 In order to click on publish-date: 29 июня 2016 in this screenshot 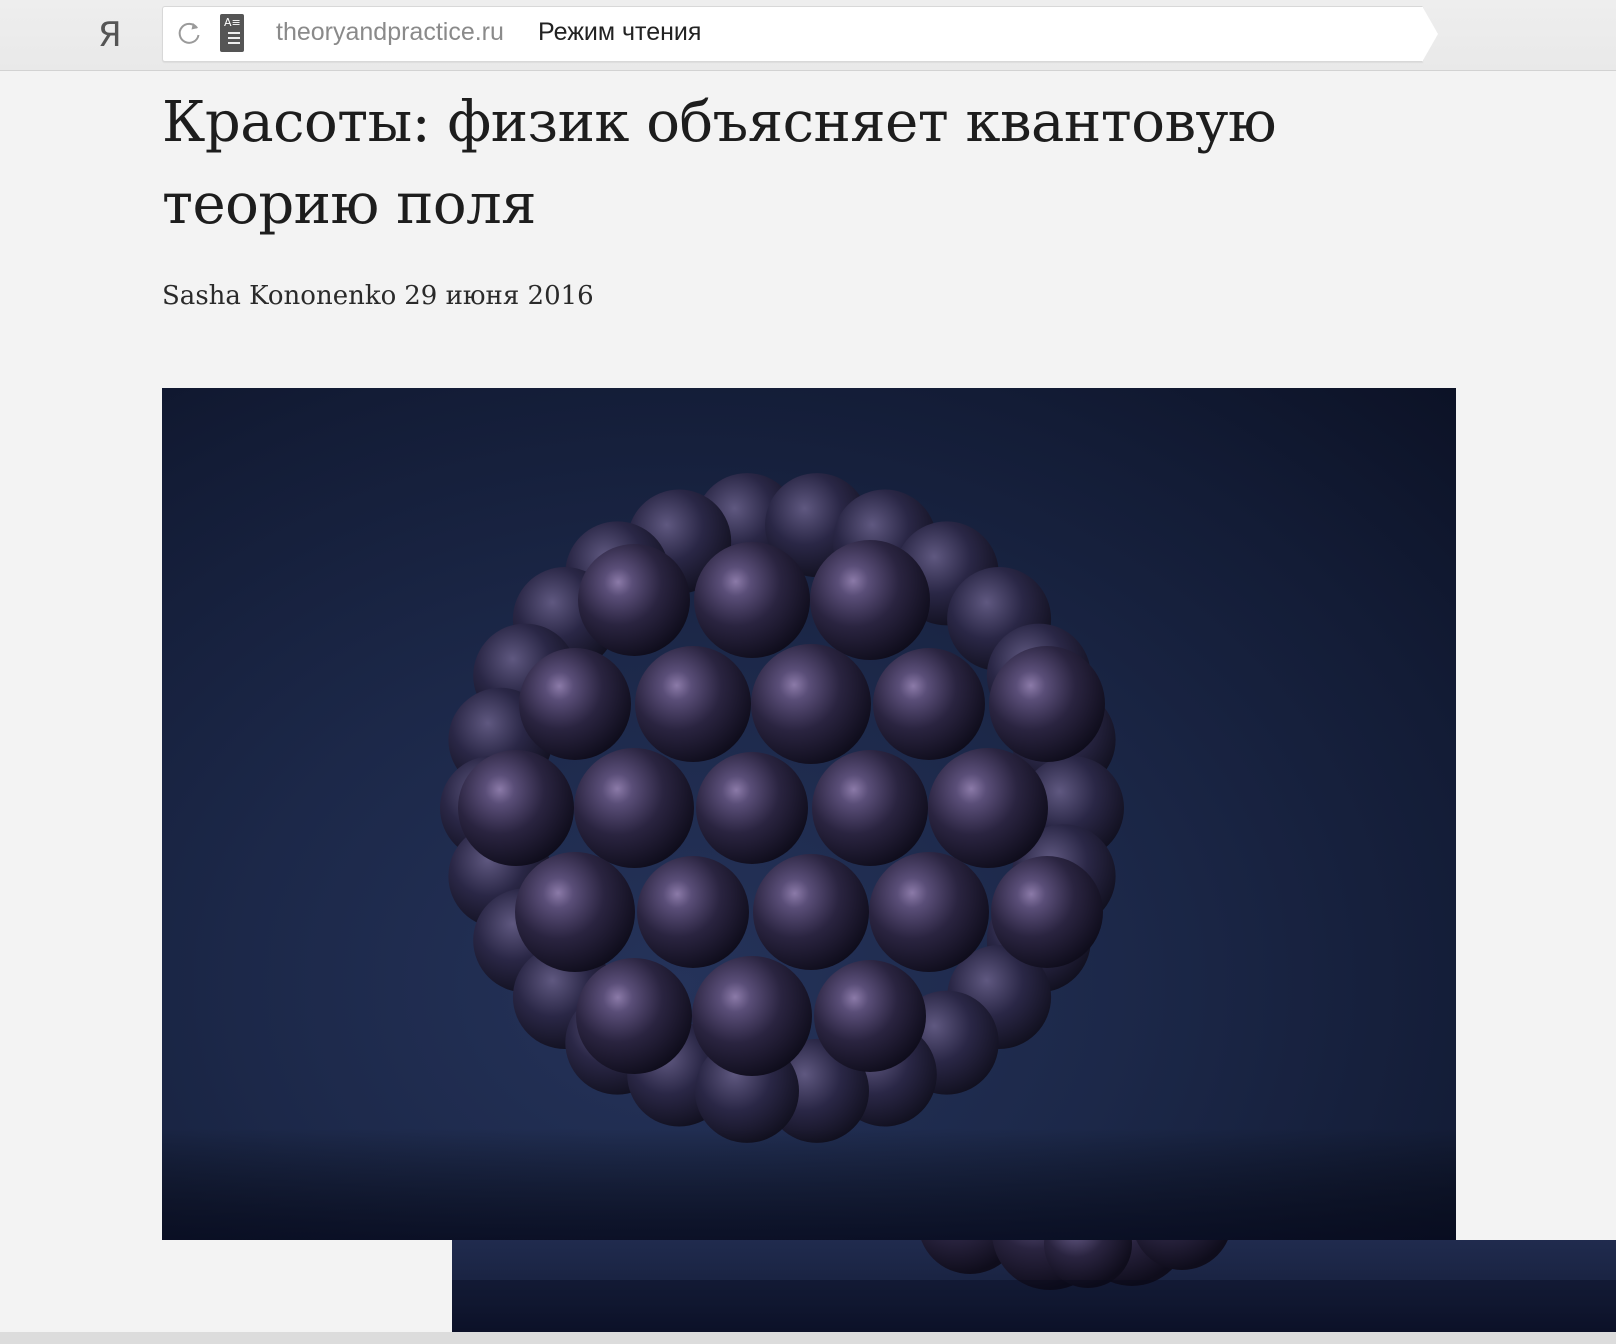, I will do `click(499, 296)`.